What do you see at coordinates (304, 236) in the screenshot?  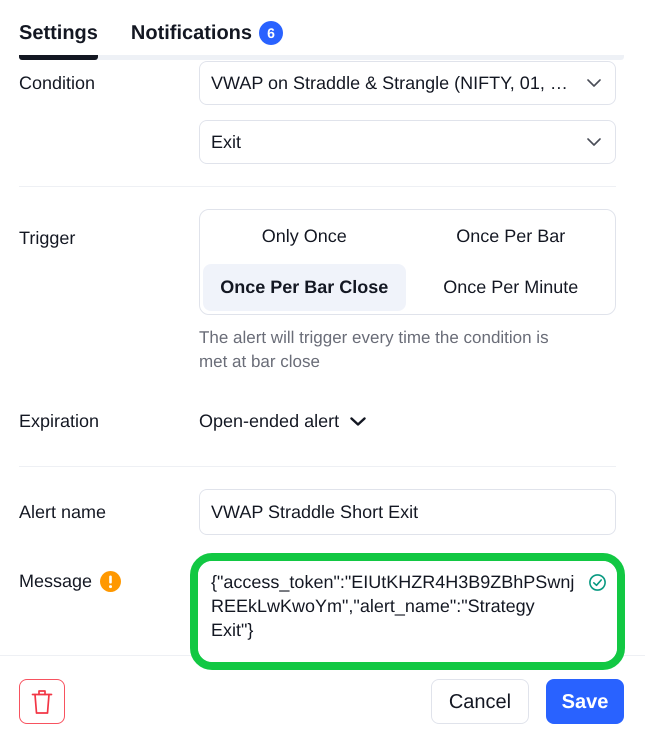 I see `trigger-option: Only Once` at bounding box center [304, 236].